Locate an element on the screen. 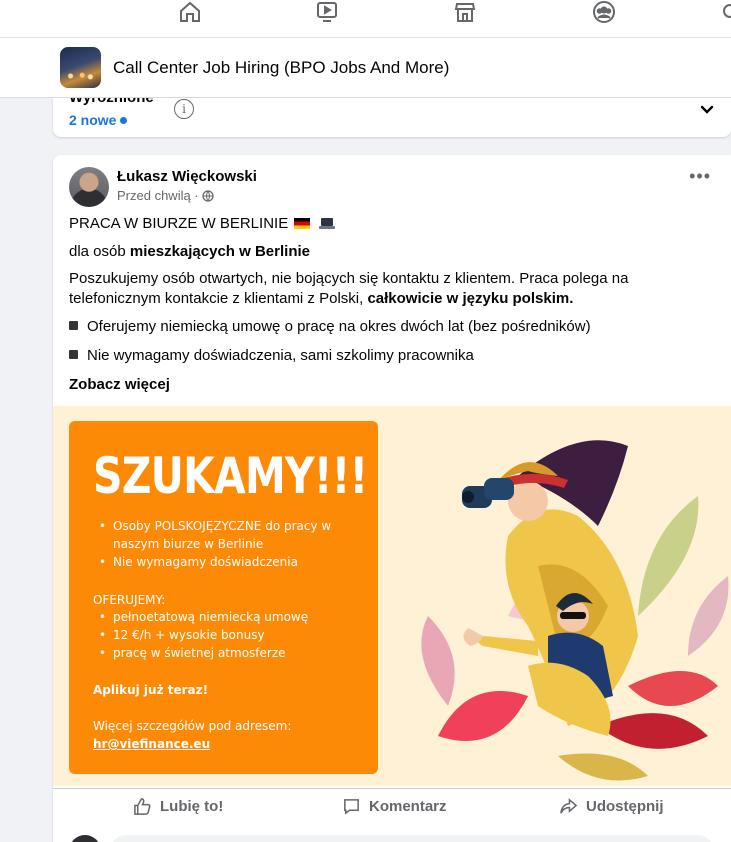 The width and height of the screenshot is (731, 842). current-user-avatar is located at coordinates (85, 838).